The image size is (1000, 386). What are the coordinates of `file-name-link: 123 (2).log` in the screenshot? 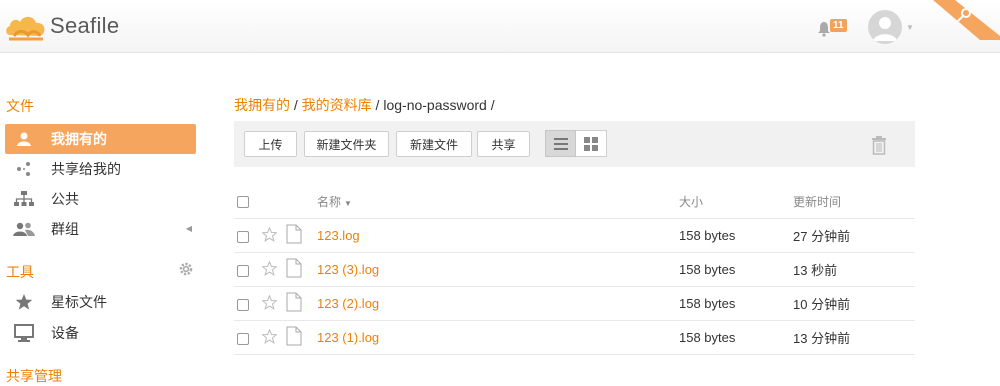 It's located at (348, 303).